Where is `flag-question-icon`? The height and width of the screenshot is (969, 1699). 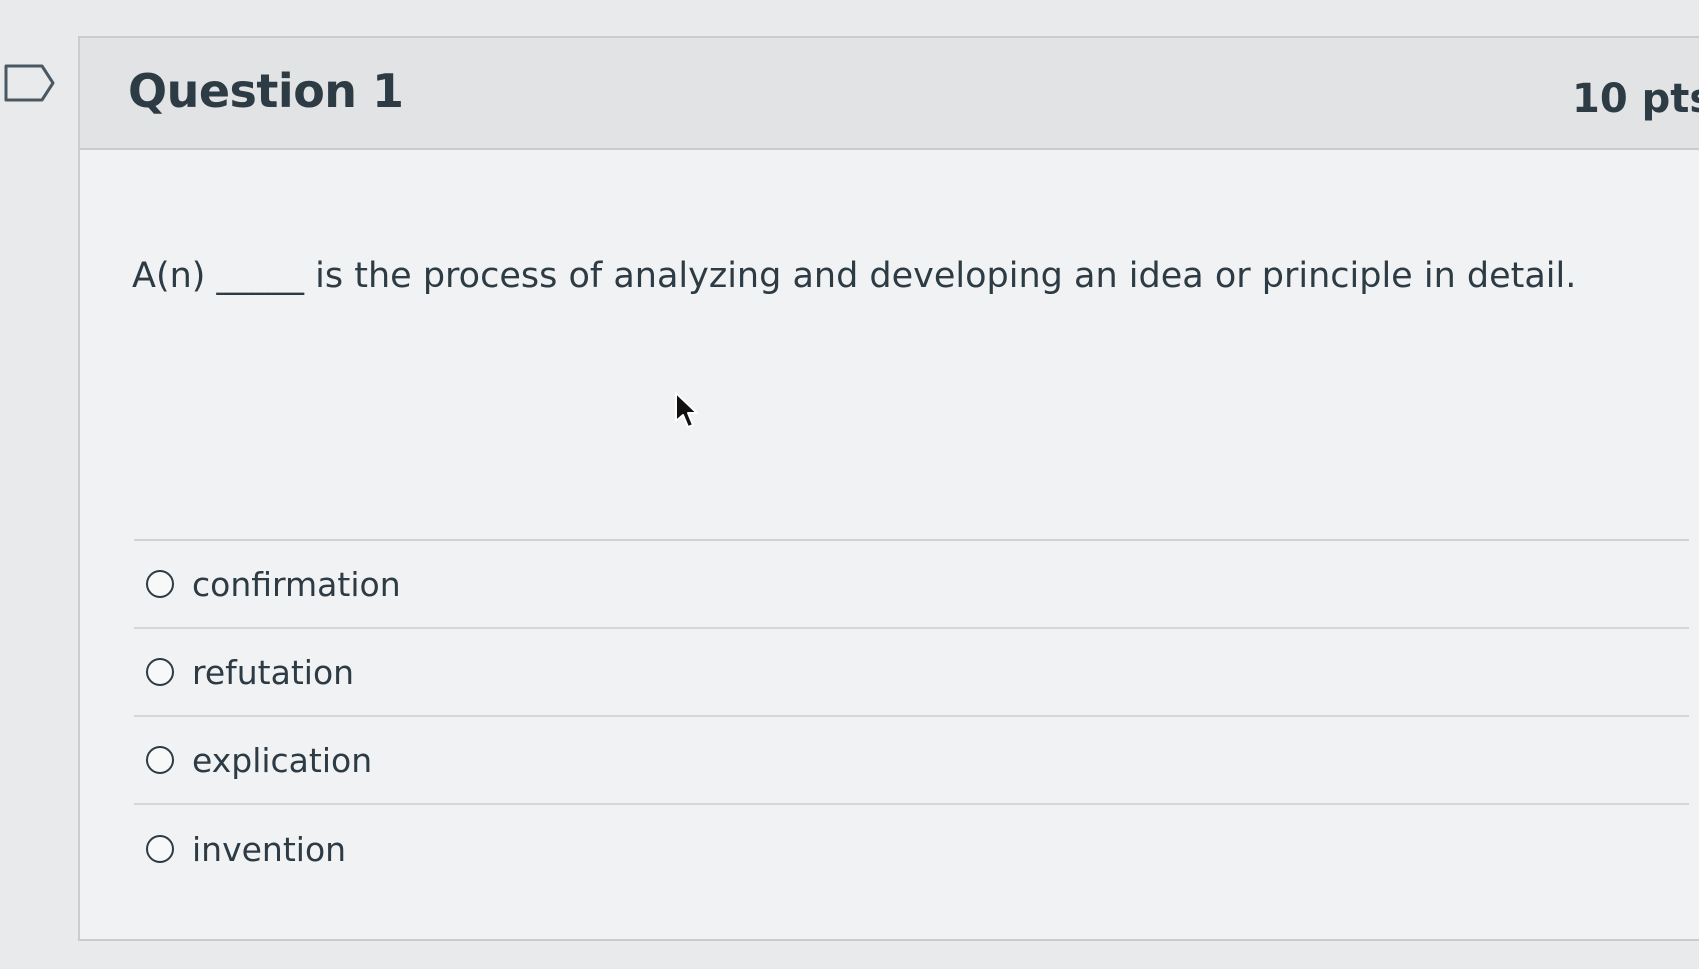 flag-question-icon is located at coordinates (29, 83).